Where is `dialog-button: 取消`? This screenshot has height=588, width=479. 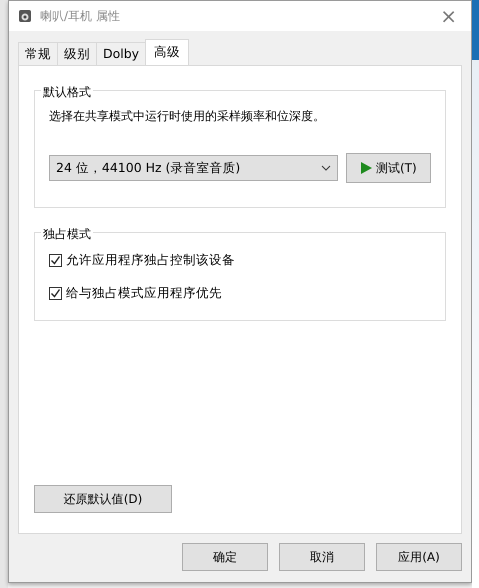 dialog-button: 取消 is located at coordinates (322, 557).